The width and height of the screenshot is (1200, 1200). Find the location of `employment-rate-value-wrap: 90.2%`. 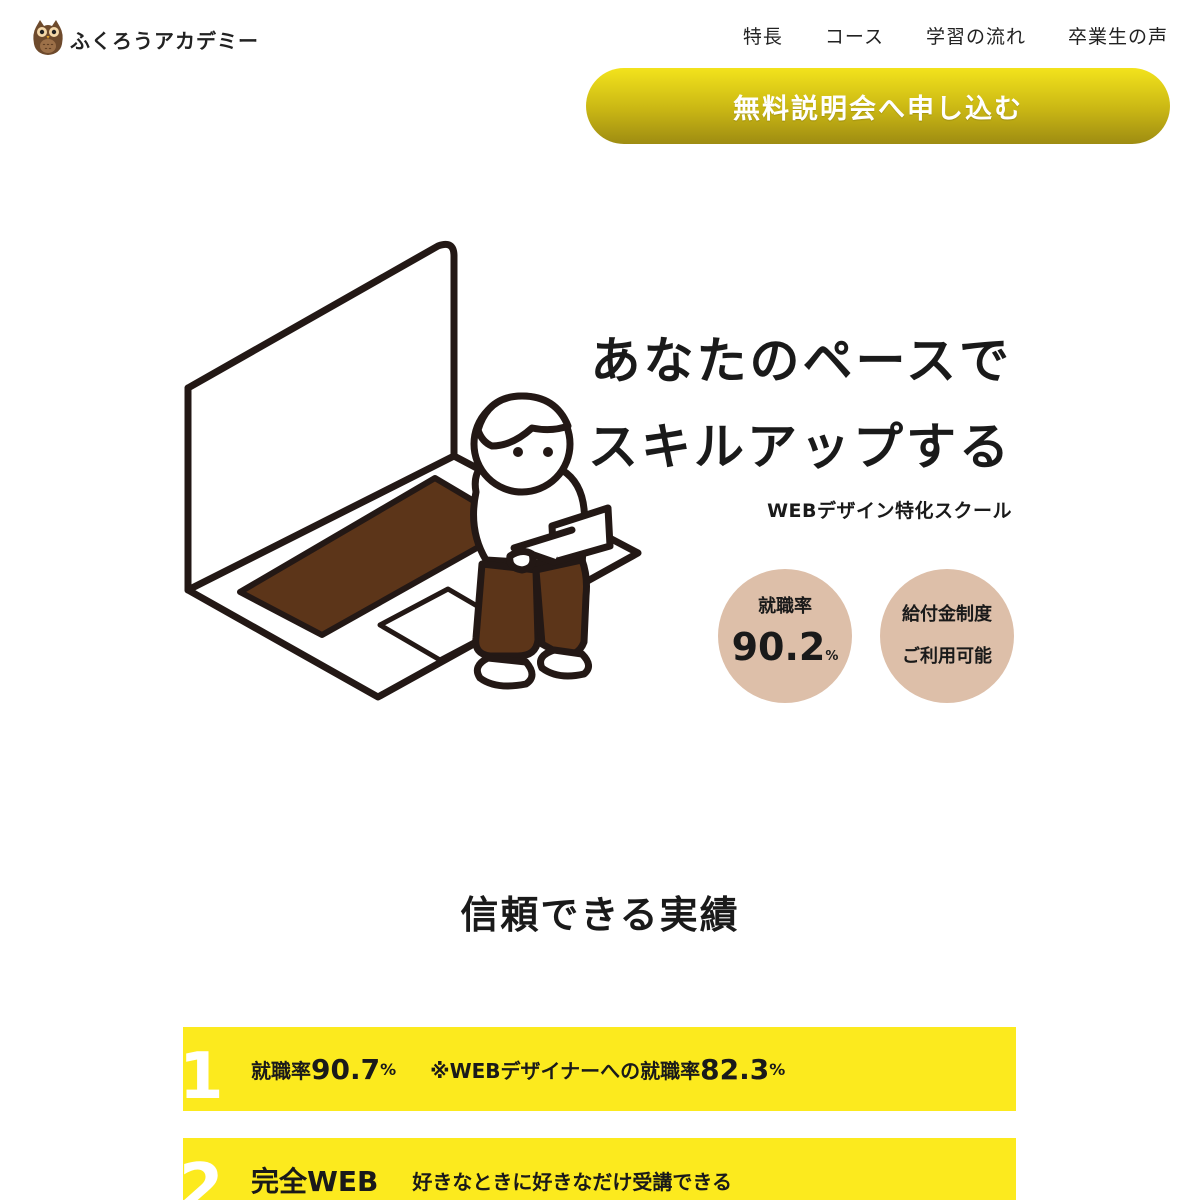

employment-rate-value-wrap: 90.2% is located at coordinates (785, 652).